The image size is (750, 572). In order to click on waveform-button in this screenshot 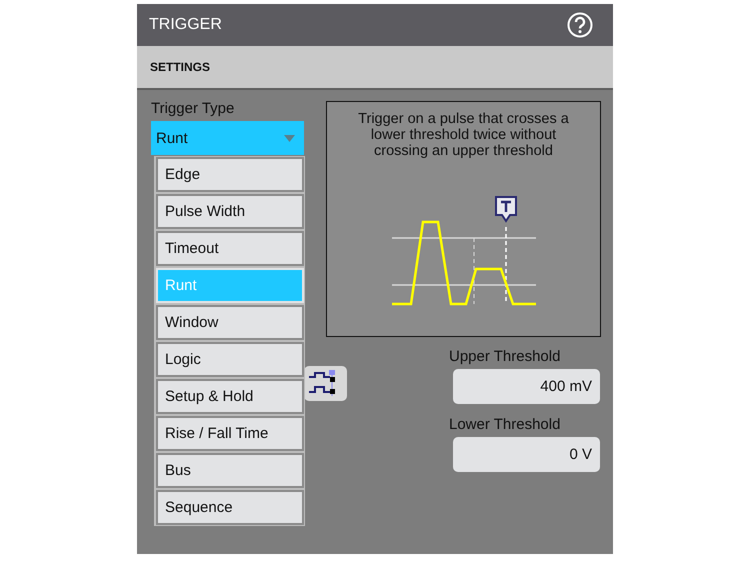, I will do `click(325, 383)`.